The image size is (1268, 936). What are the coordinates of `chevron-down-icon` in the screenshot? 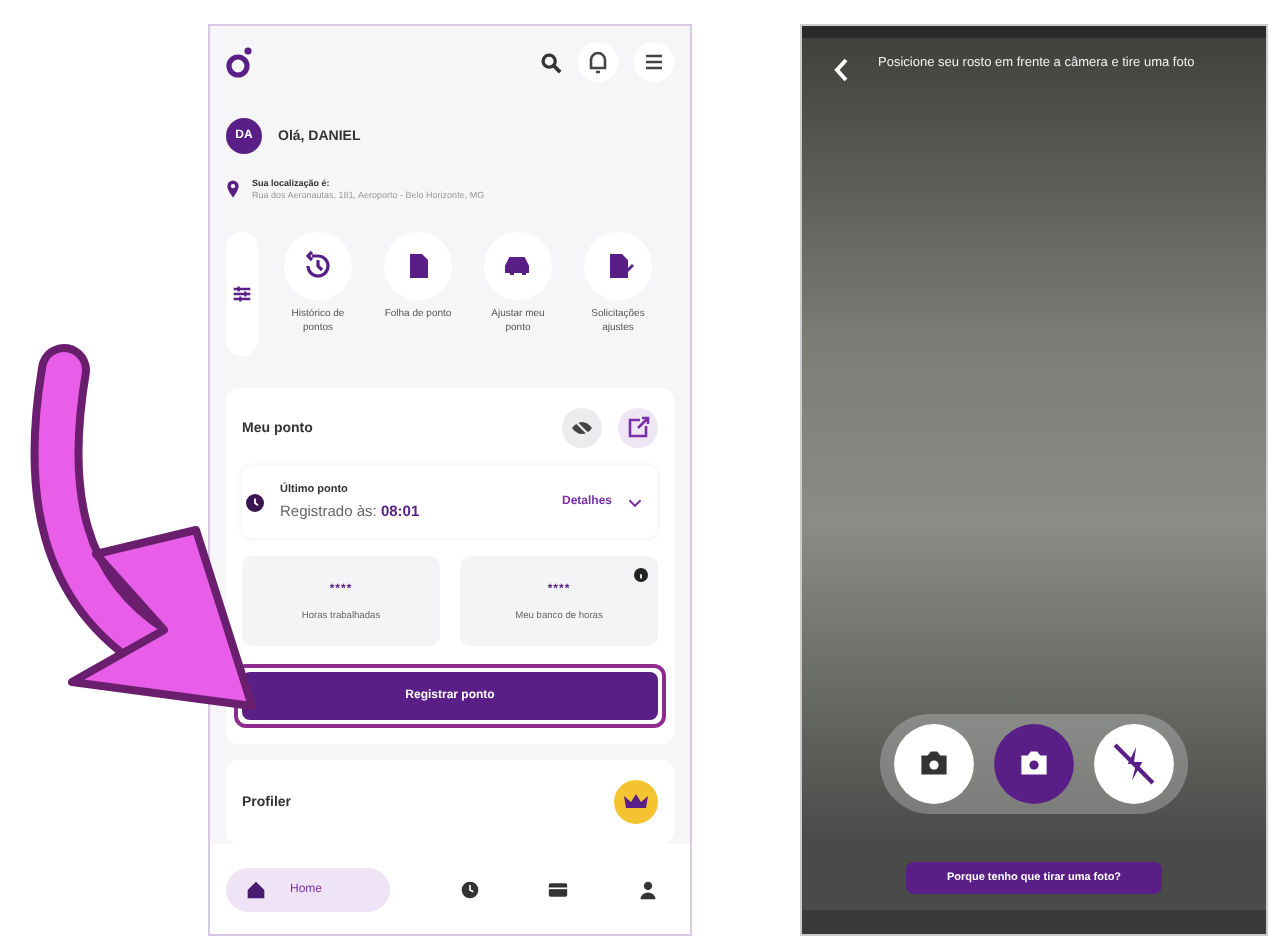 It's located at (635, 502).